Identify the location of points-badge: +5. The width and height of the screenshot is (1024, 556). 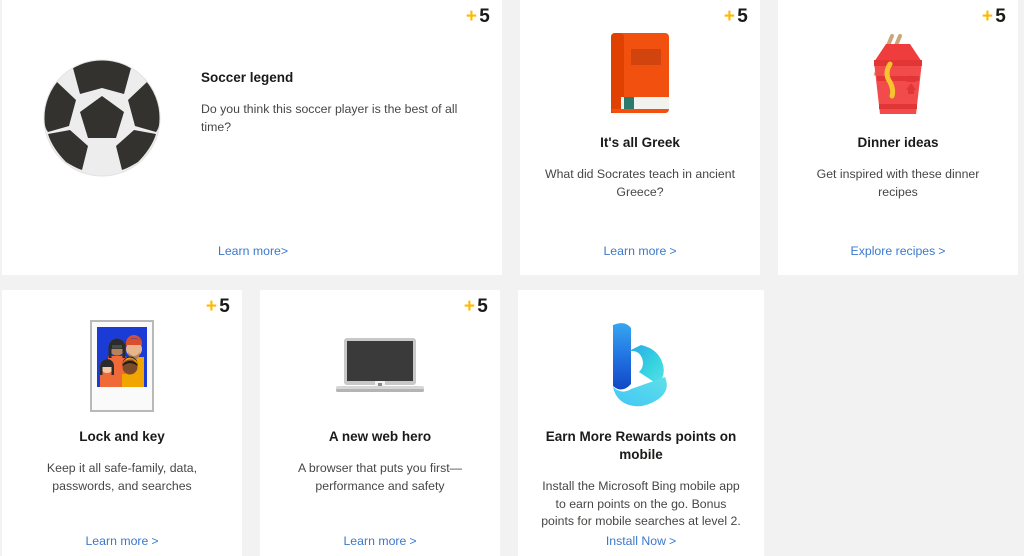
(478, 17).